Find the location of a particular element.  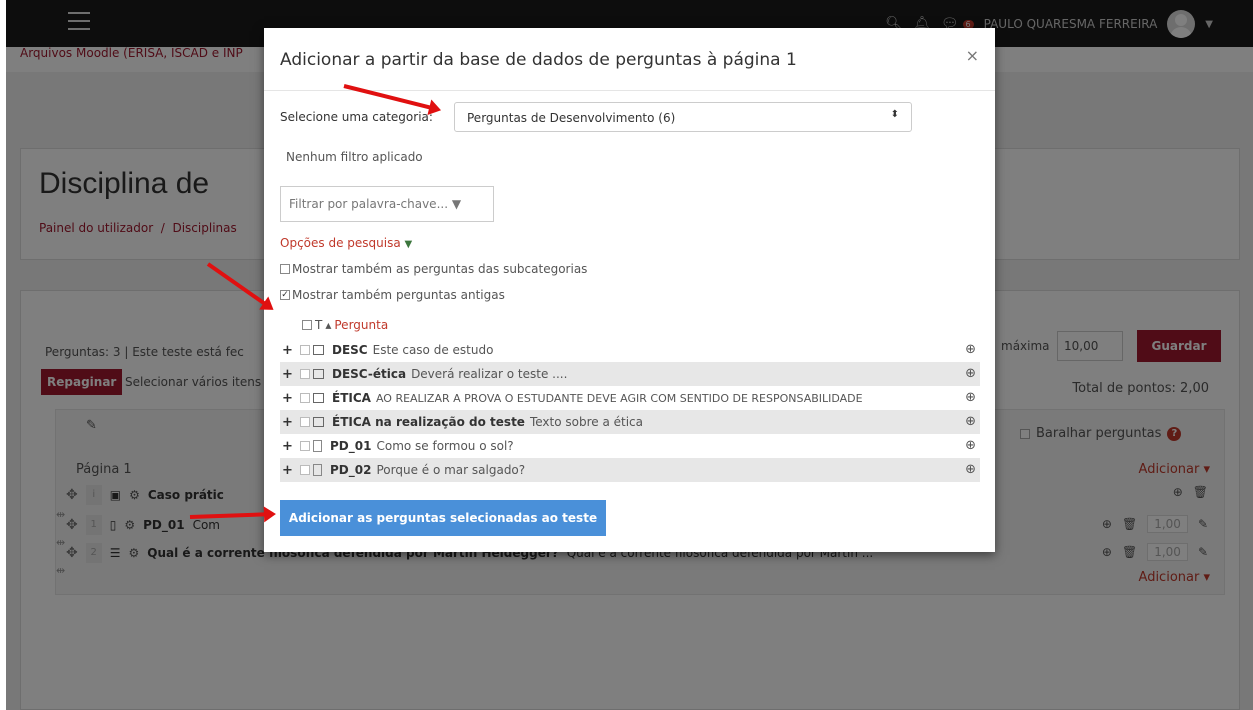

question-text: Porque é o mar salgado? is located at coordinates (451, 470).